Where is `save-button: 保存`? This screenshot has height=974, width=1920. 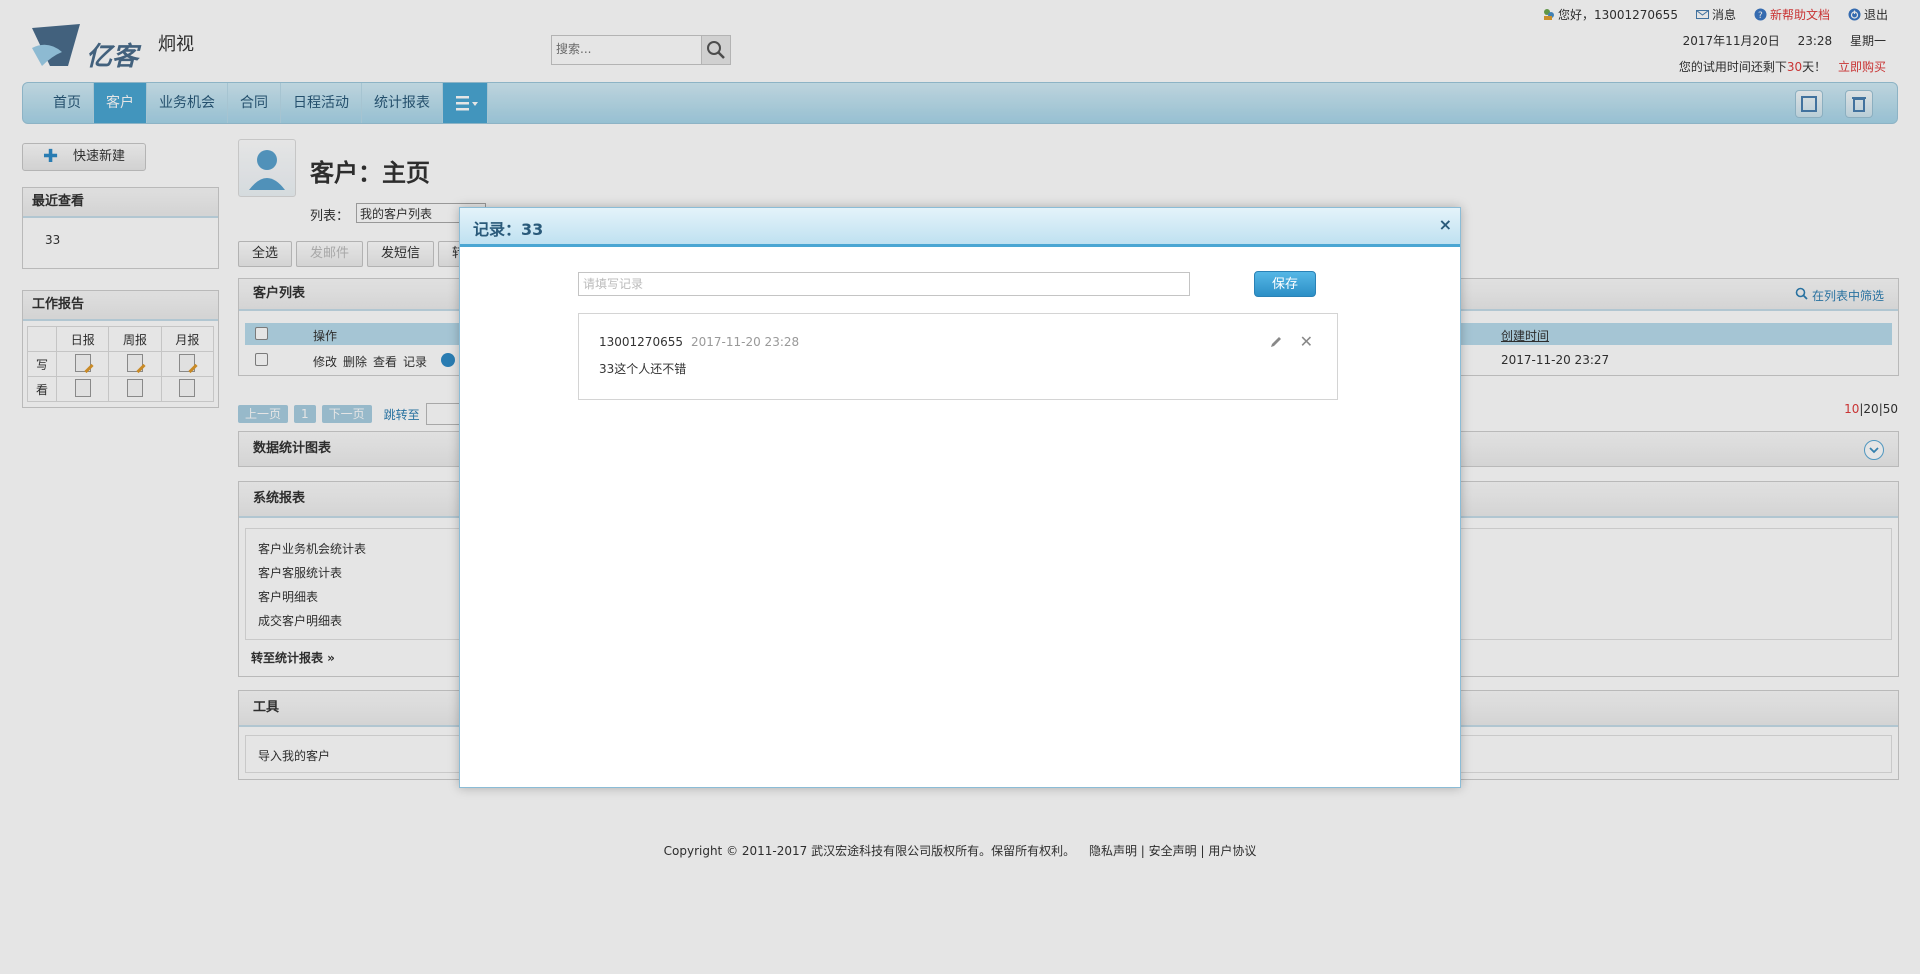
save-button: 保存 is located at coordinates (1285, 284).